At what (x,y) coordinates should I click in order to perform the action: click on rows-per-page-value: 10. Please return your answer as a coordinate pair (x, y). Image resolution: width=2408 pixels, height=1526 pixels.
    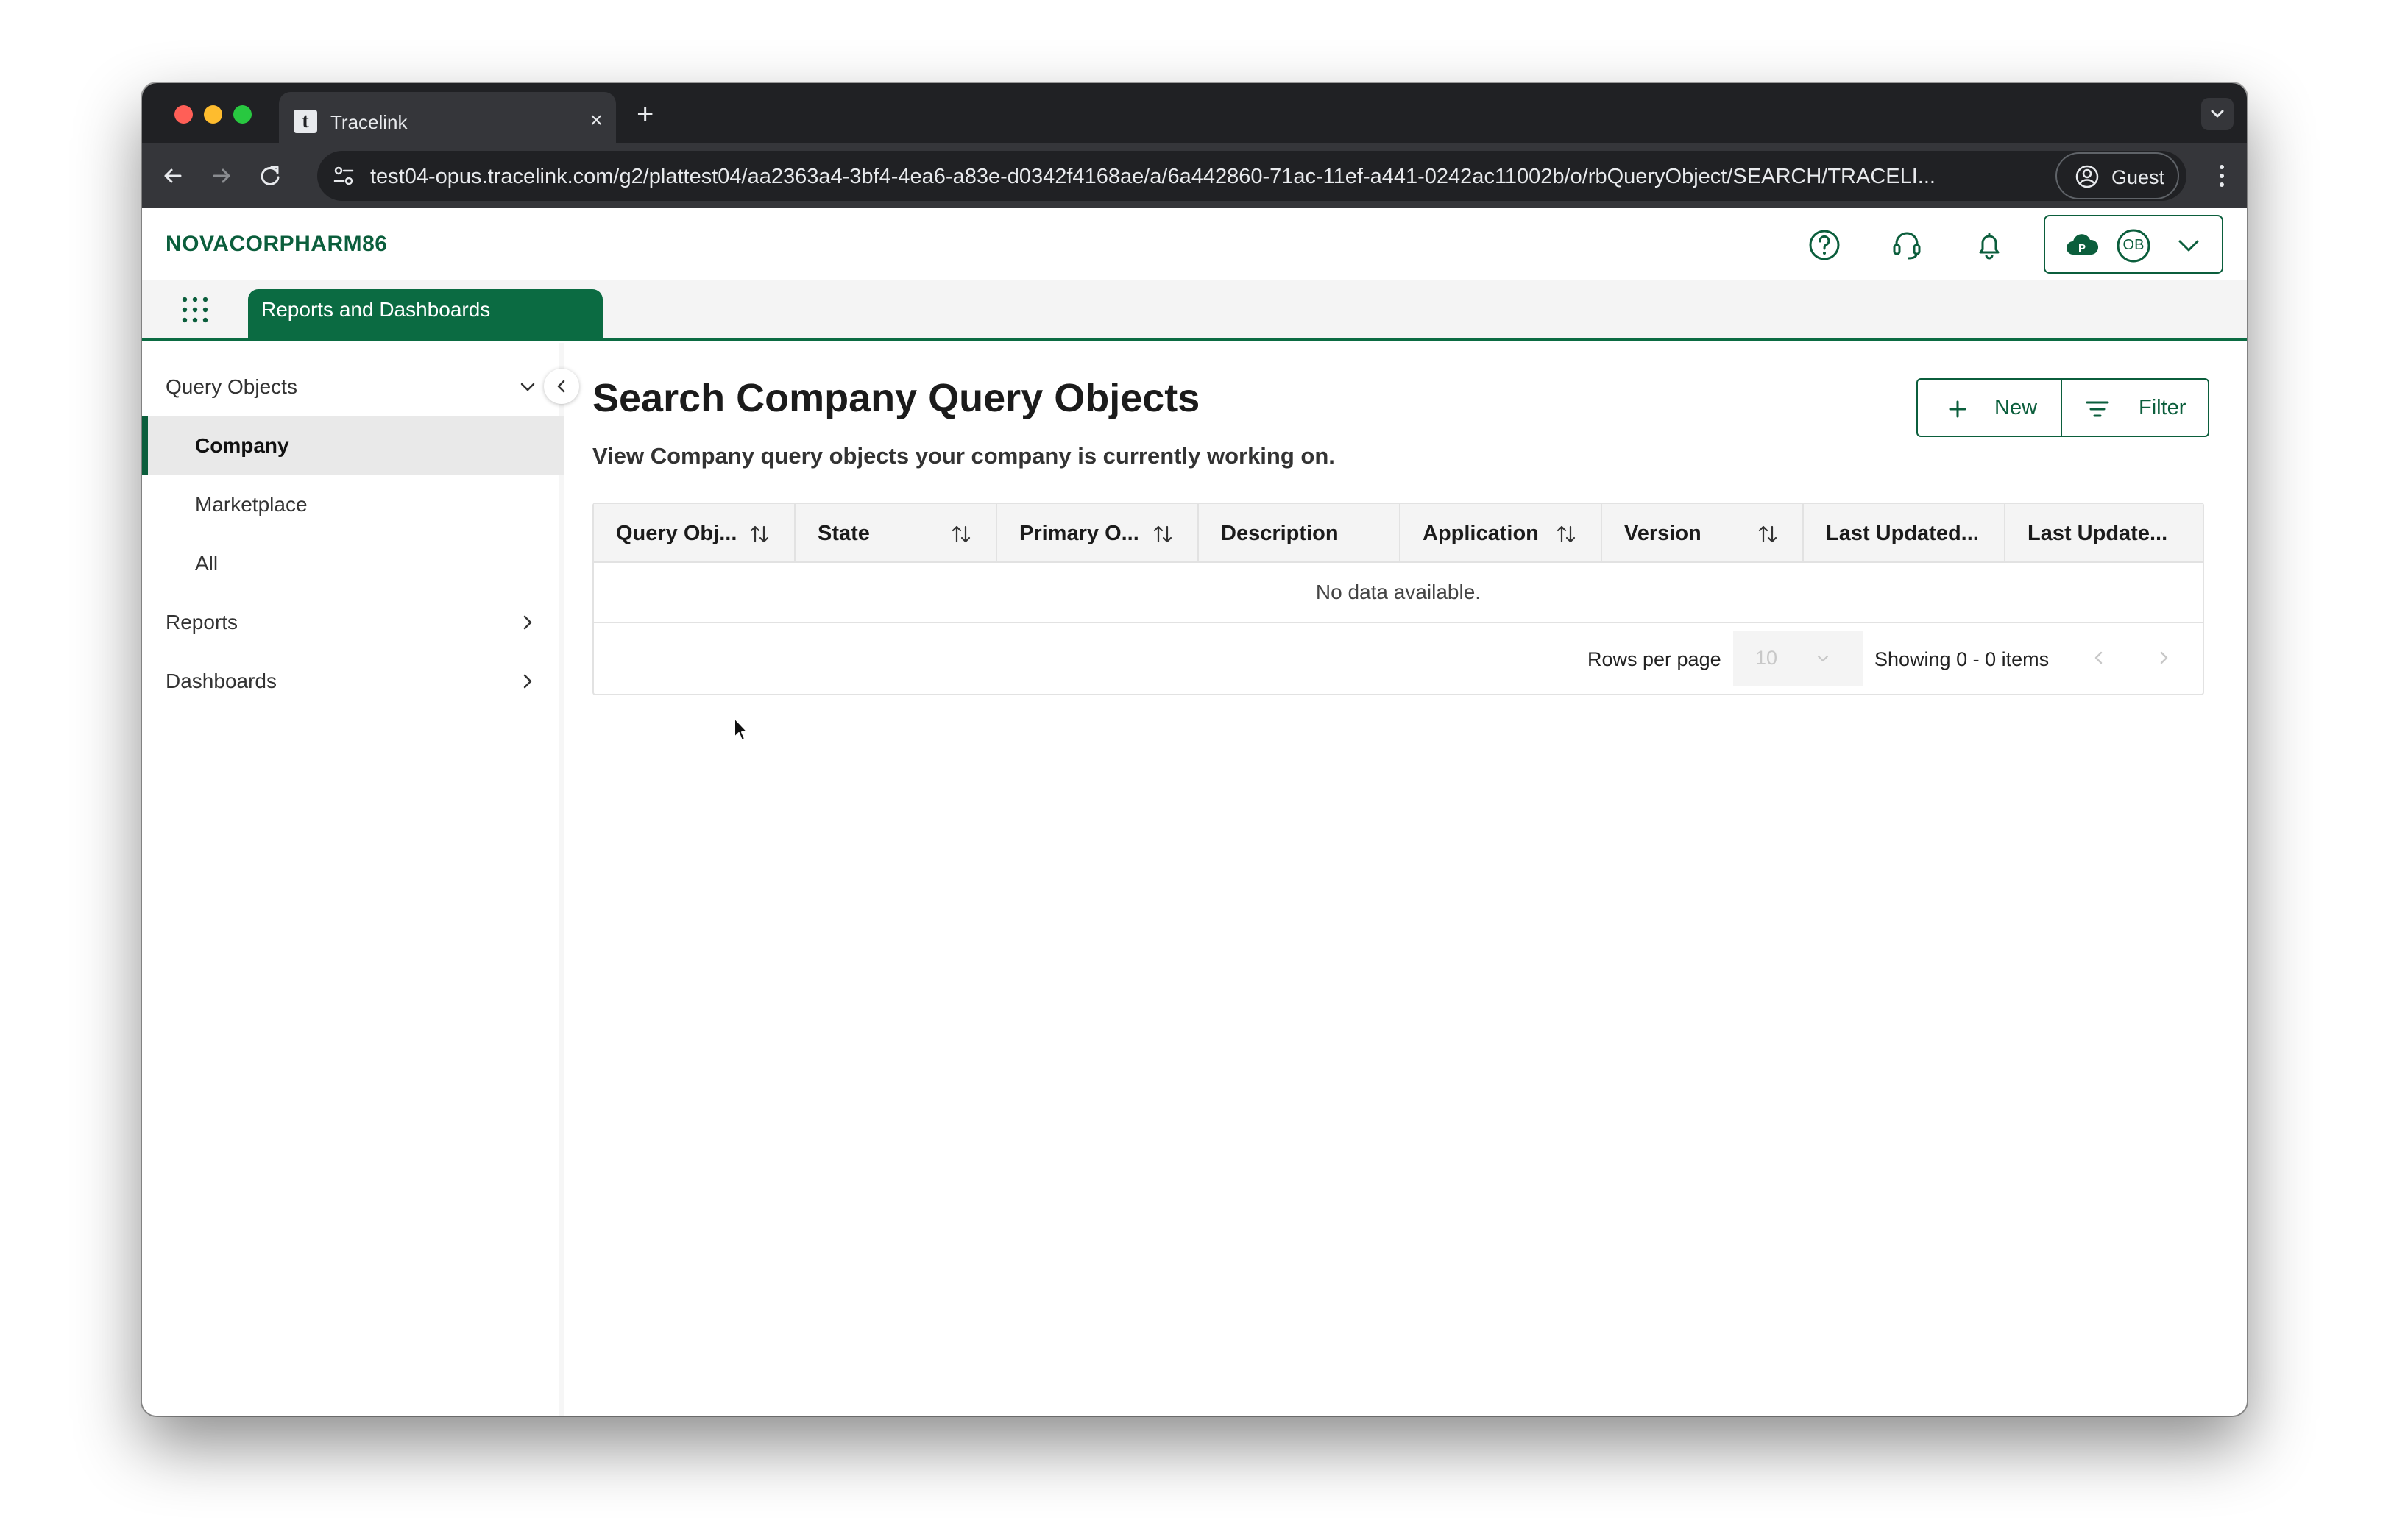
    Looking at the image, I should click on (1766, 658).